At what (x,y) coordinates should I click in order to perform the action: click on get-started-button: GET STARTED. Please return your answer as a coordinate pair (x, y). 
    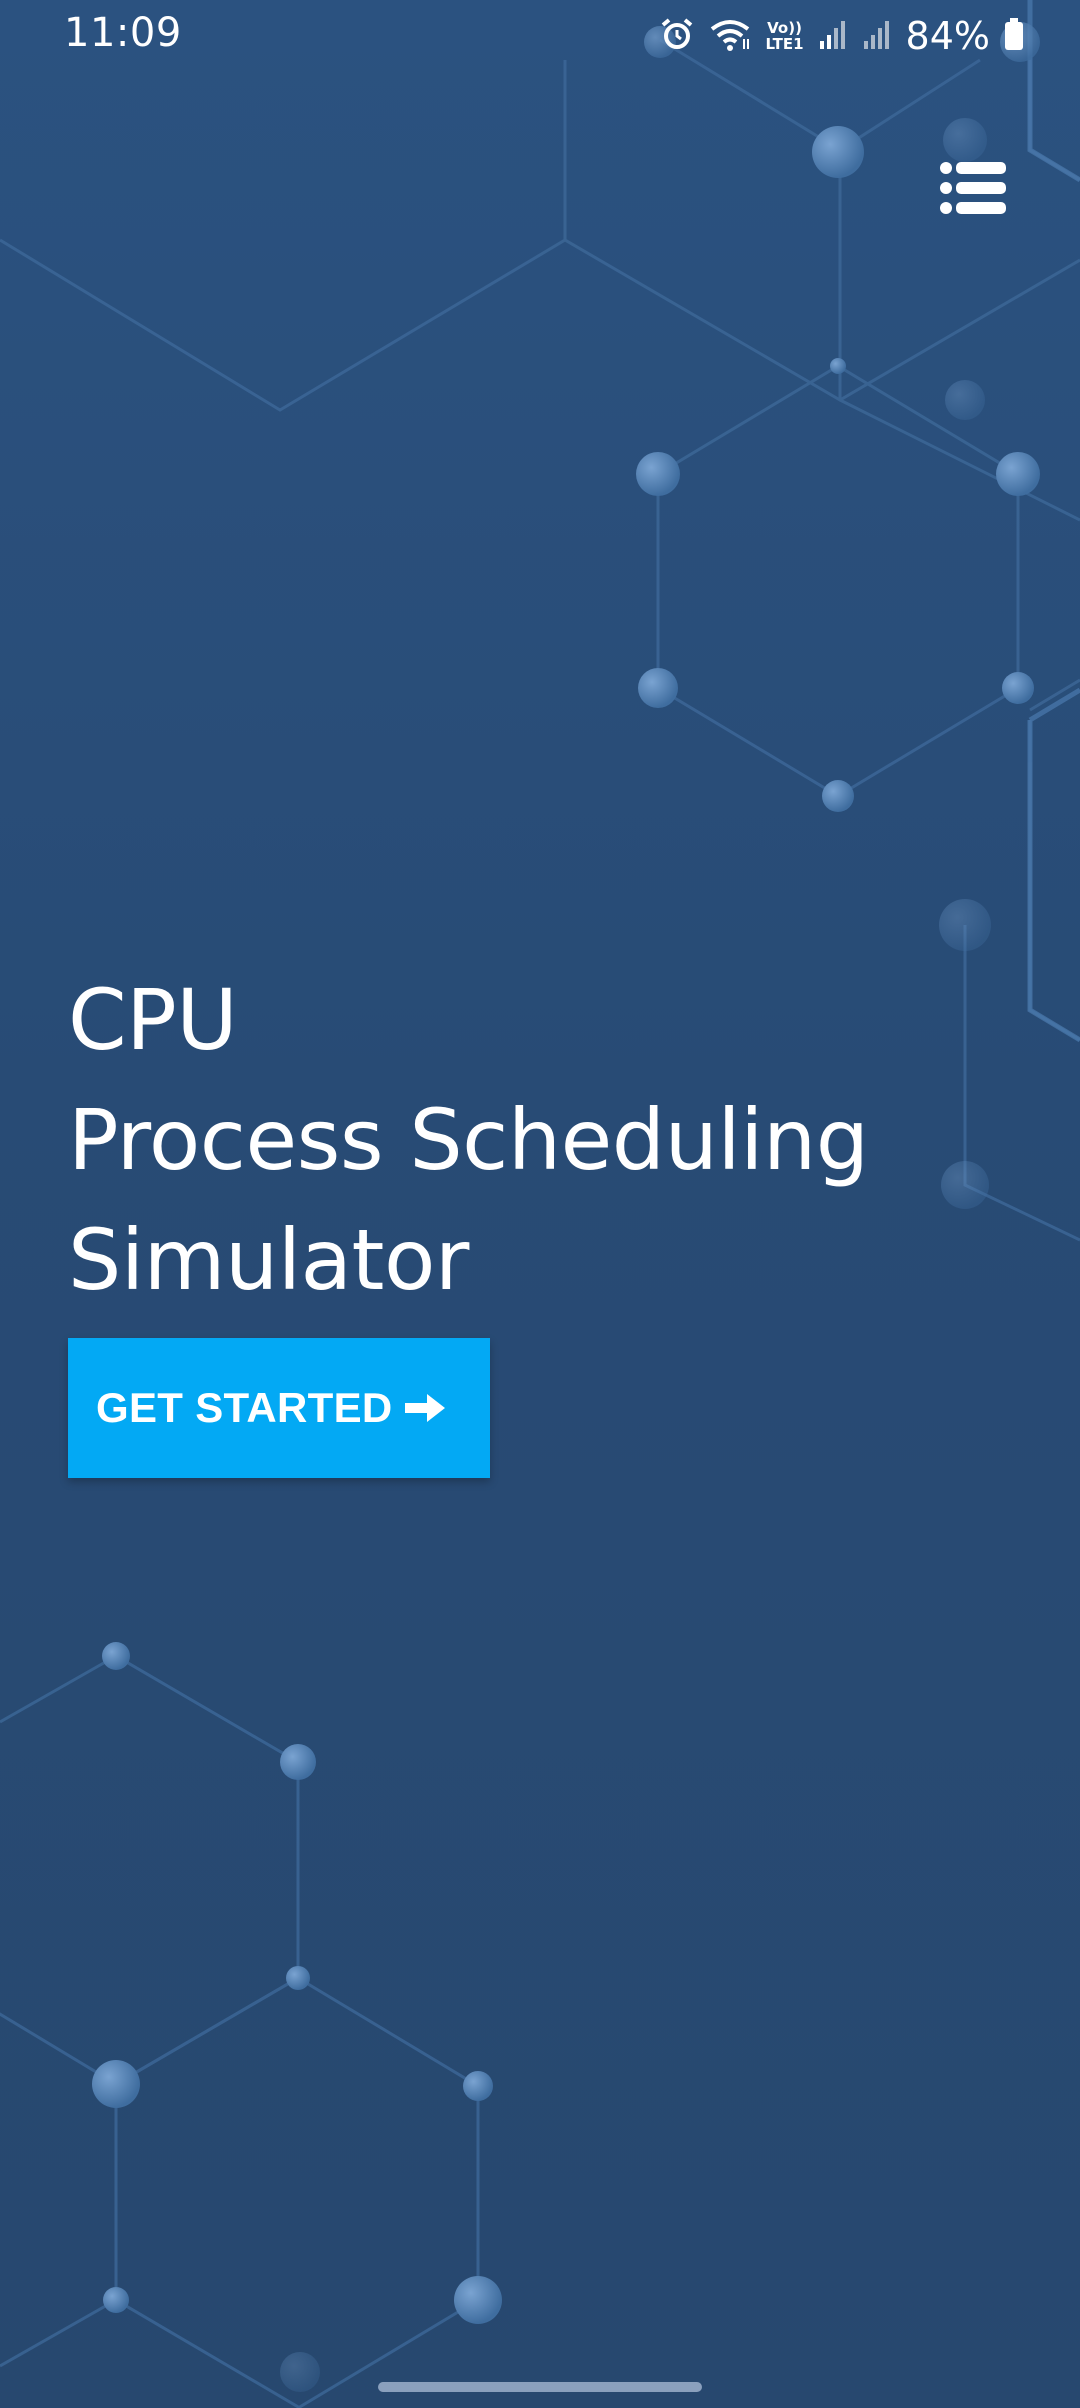
    Looking at the image, I should click on (279, 1408).